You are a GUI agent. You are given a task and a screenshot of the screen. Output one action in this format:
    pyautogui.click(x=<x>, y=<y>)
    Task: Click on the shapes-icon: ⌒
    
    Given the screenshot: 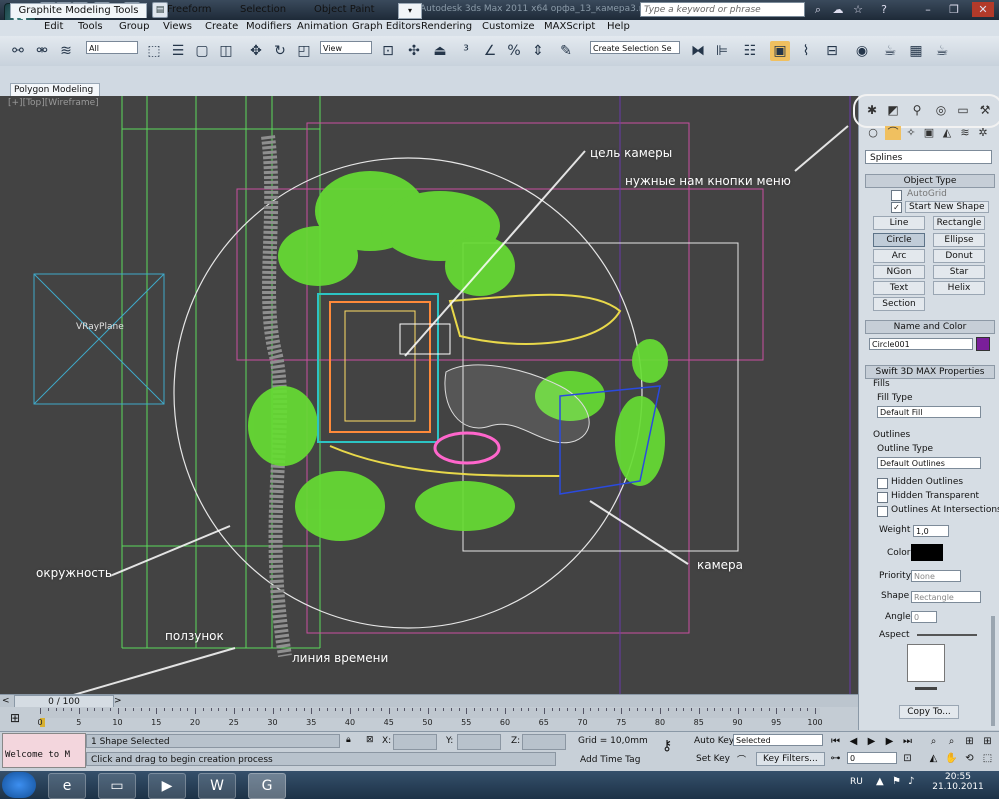 What is the action you would take?
    pyautogui.click(x=893, y=133)
    